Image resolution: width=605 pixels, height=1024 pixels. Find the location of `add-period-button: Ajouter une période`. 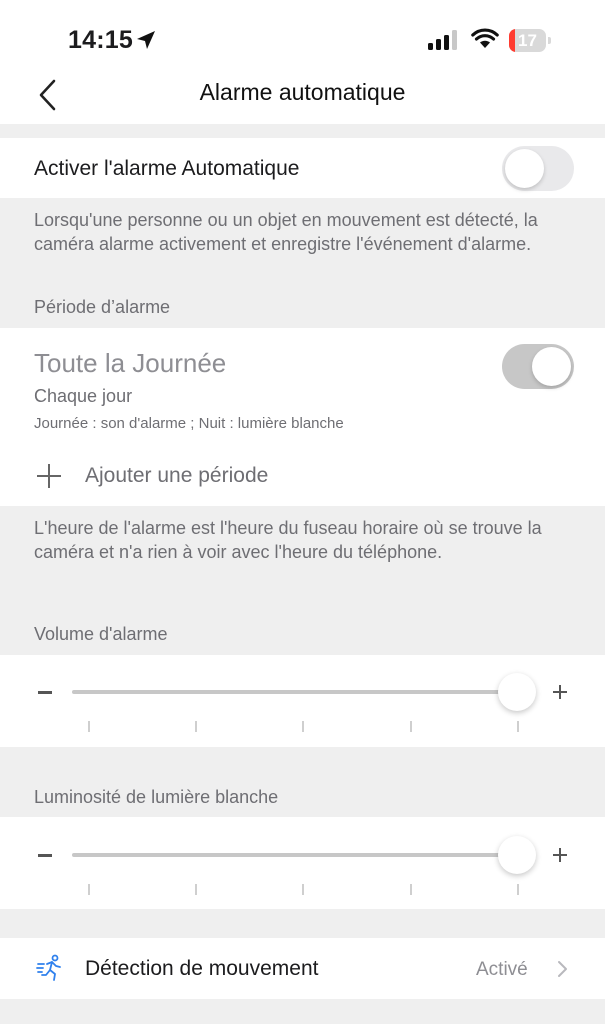

add-period-button: Ajouter une période is located at coordinates (194, 477).